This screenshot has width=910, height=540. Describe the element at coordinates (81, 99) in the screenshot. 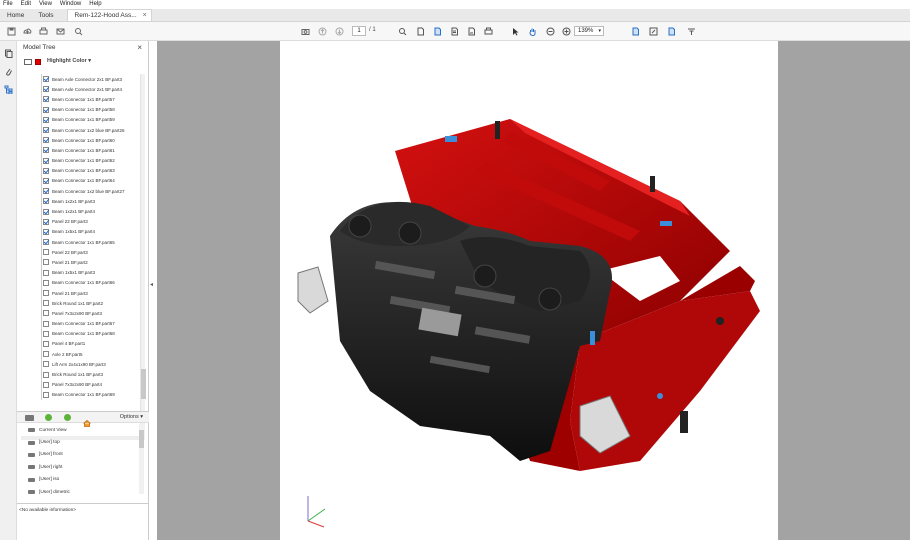

I see `tree-item: Beam Connector 1x1 BF.part57` at that location.